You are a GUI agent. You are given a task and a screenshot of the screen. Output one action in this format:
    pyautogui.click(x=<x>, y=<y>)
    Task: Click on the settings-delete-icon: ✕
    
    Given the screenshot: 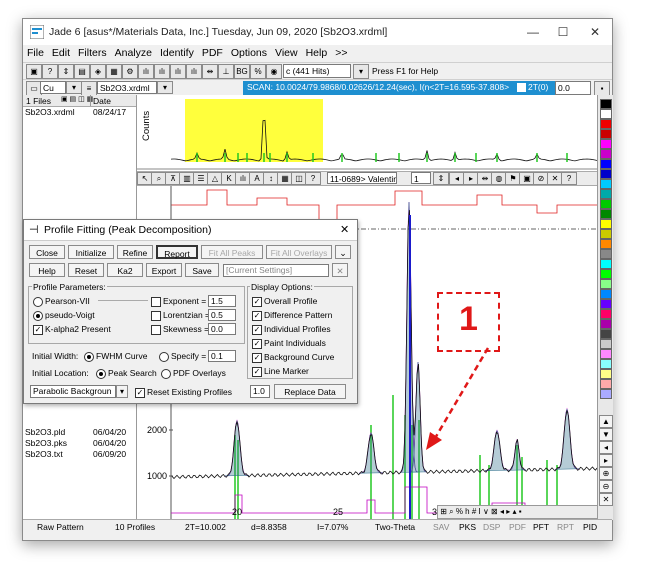 What is the action you would take?
    pyautogui.click(x=340, y=270)
    